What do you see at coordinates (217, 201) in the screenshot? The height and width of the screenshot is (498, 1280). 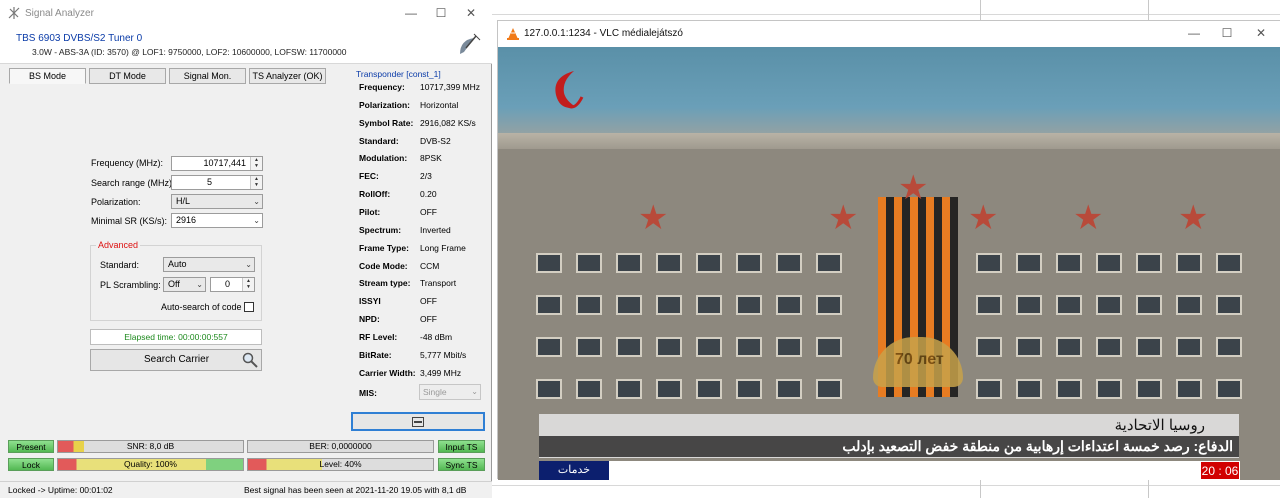 I see `polarization-select: H/L ⌄` at bounding box center [217, 201].